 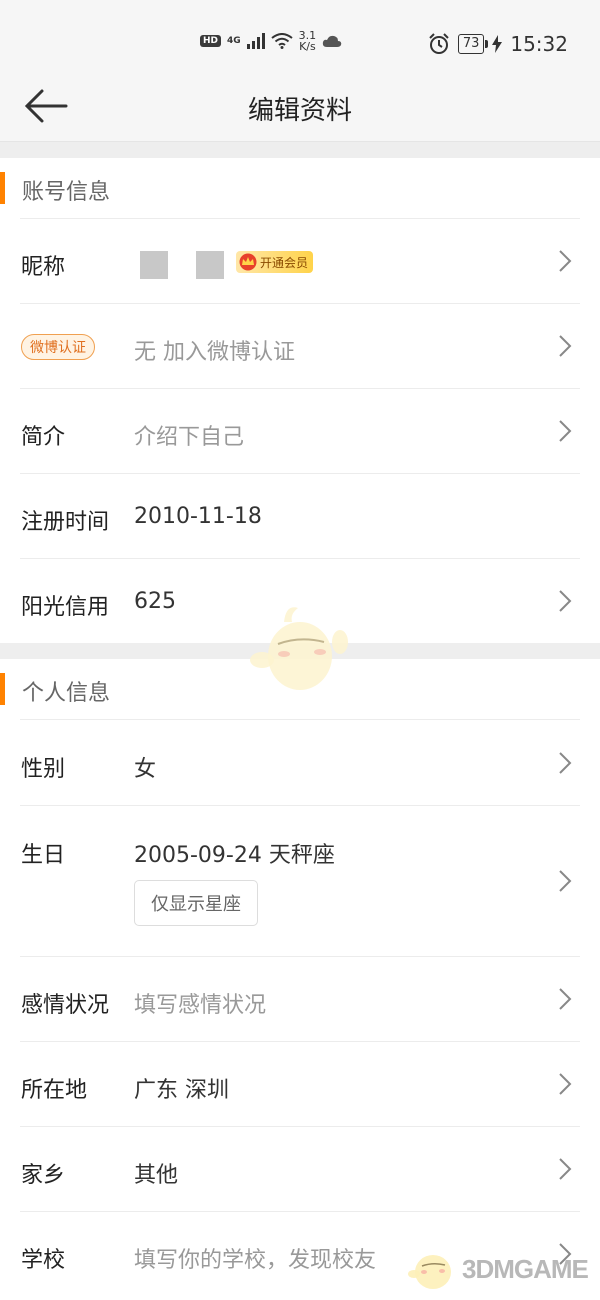 I want to click on cloud-icon, so click(x=332, y=41).